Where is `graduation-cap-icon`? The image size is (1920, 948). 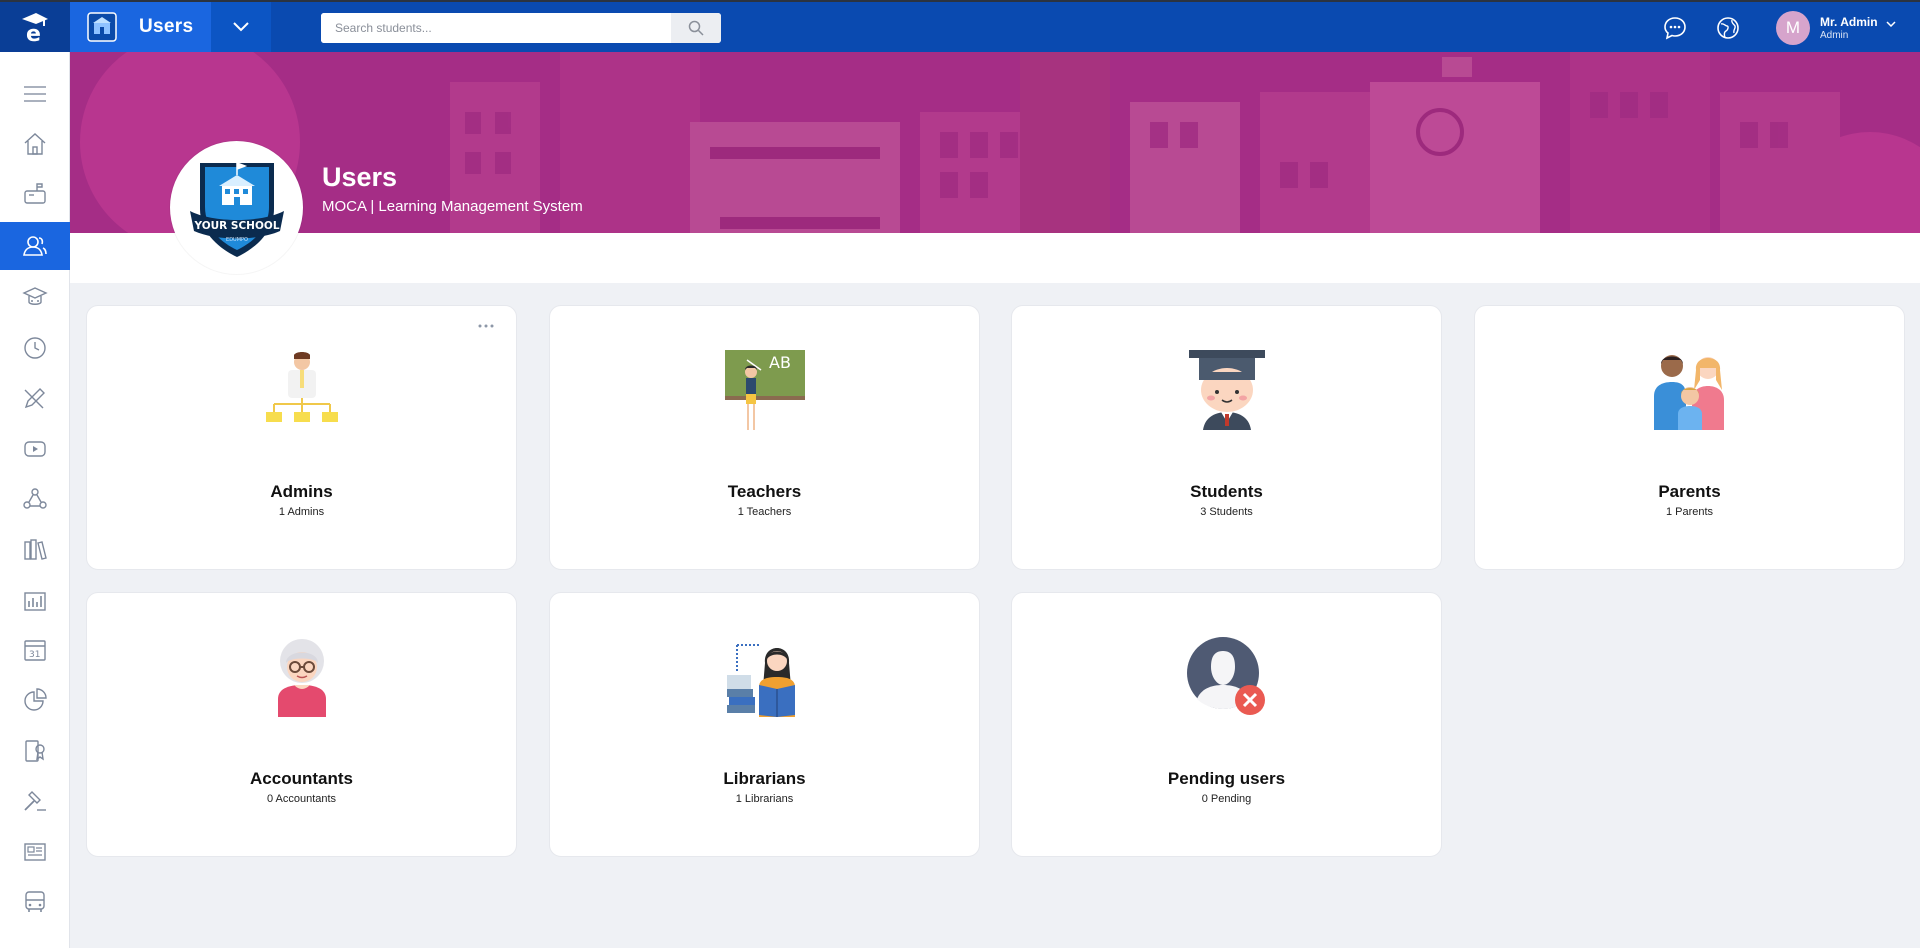
graduation-cap-icon is located at coordinates (35, 296).